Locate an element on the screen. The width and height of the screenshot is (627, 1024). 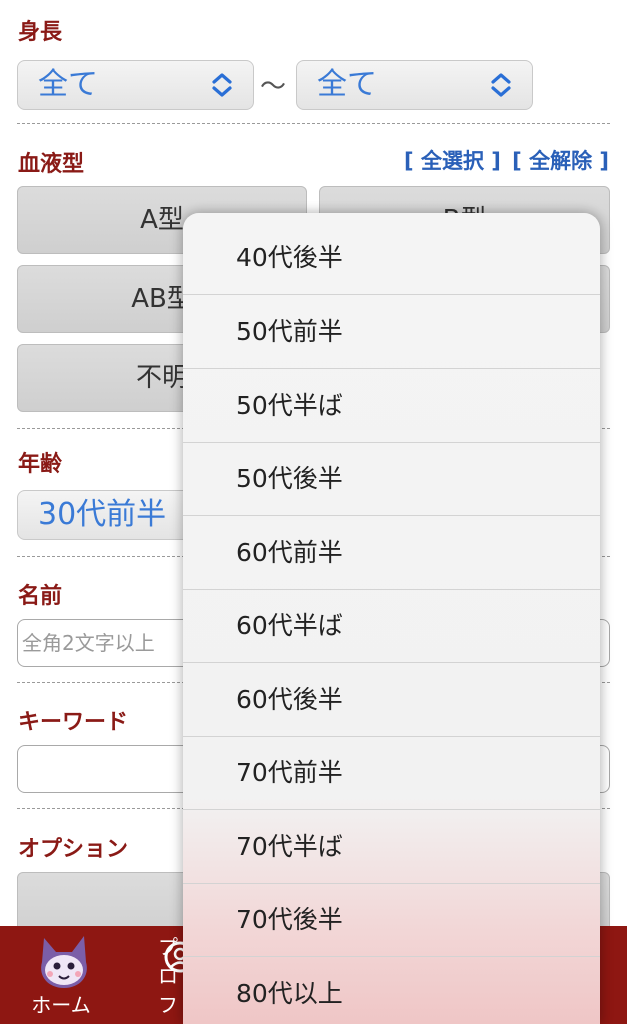
height-to-select: 全て is located at coordinates (414, 85).